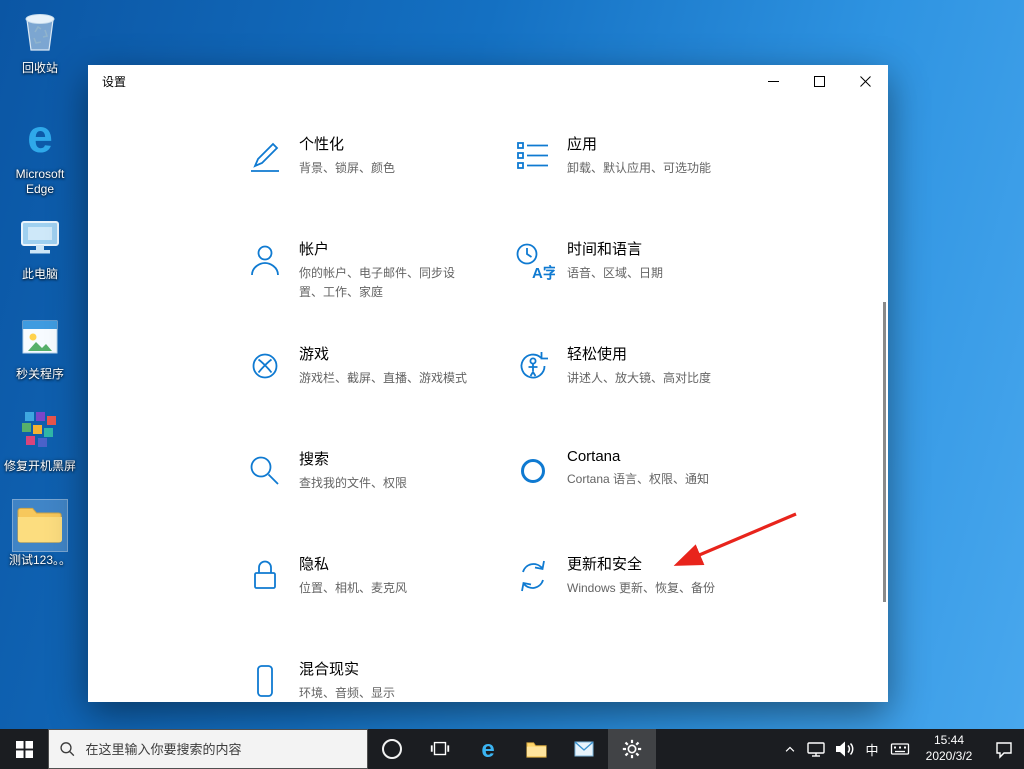 This screenshot has width=1024, height=769. Describe the element at coordinates (264, 470) in the screenshot. I see `search-icon` at that location.